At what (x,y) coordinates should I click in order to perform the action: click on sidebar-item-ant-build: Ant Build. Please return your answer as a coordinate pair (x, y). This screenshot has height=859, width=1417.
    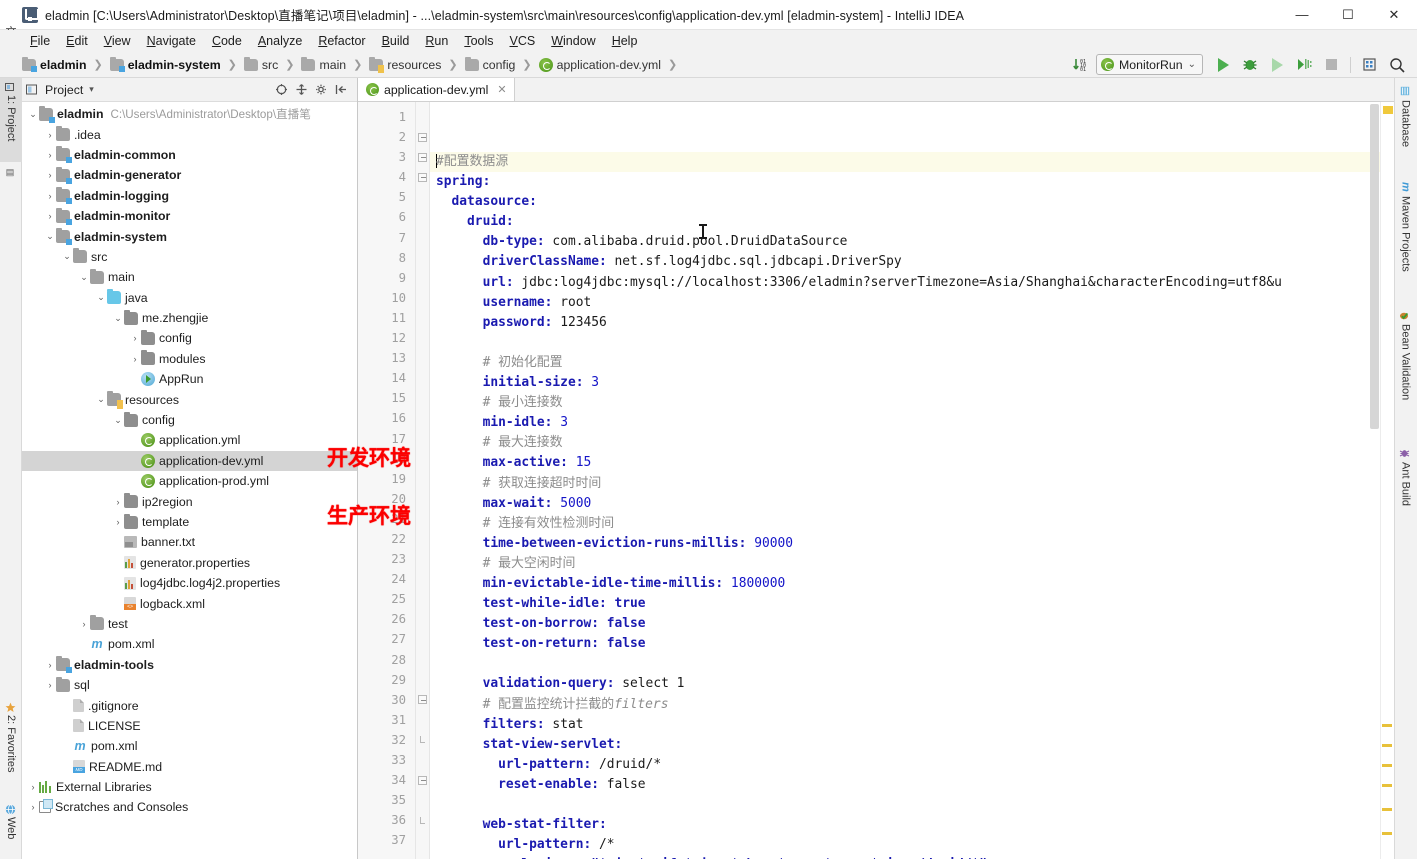
    Looking at the image, I should click on (1405, 487).